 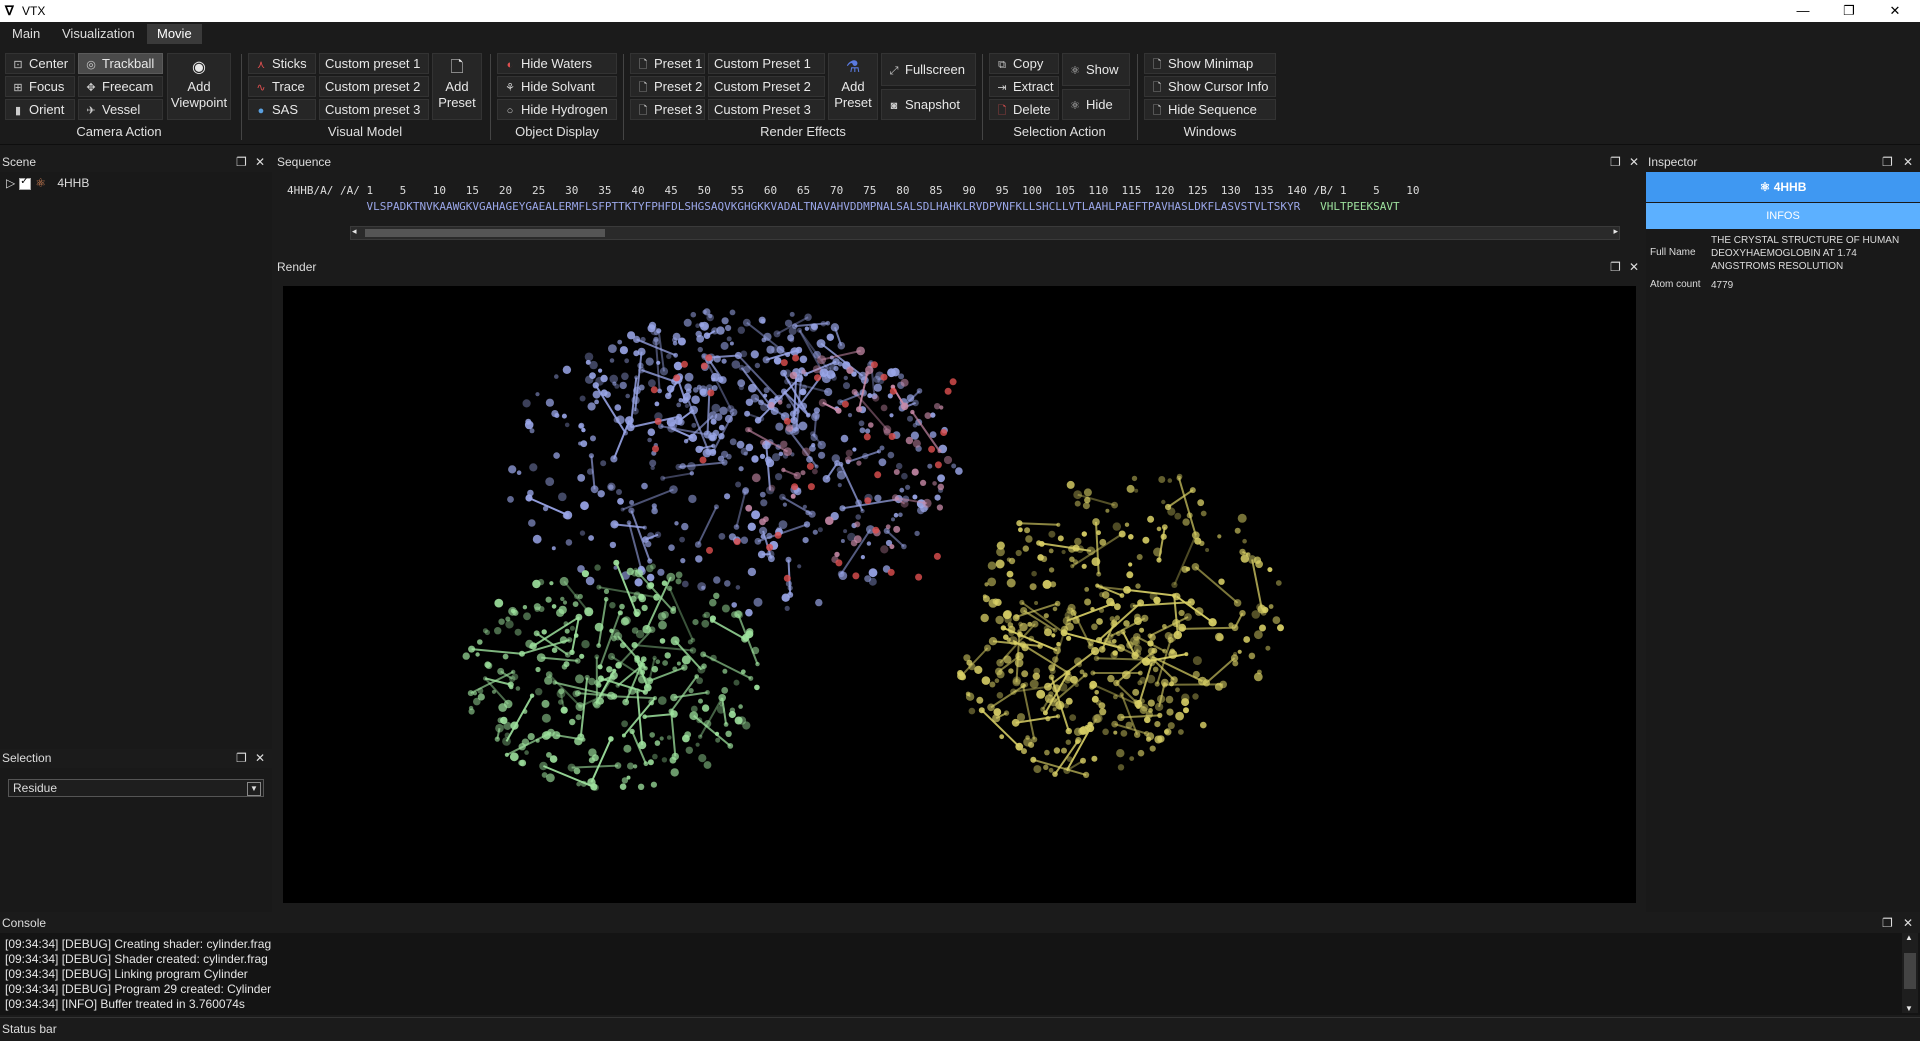 I want to click on add-visual-preset-button: 🗋AddPreset, so click(x=457, y=86).